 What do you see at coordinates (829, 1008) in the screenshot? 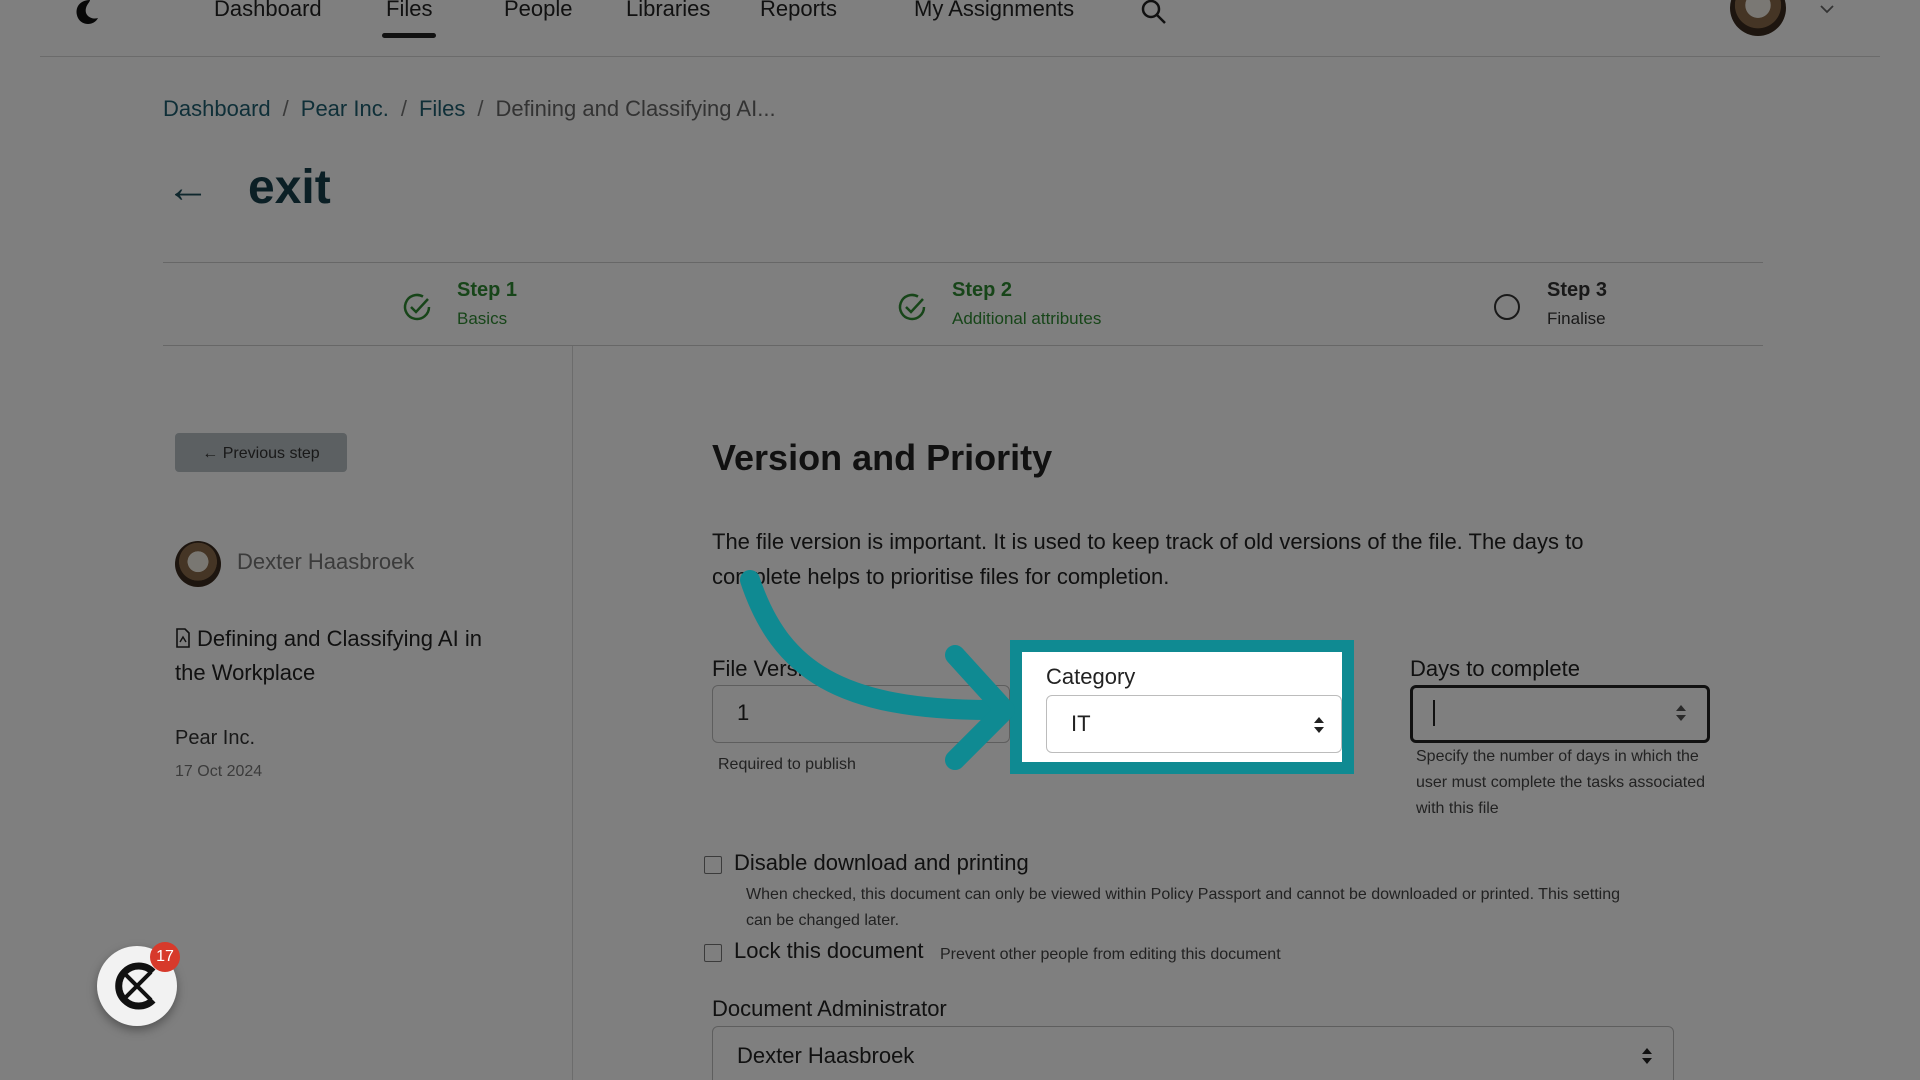
I see `document-admin-label: Document Administrator` at bounding box center [829, 1008].